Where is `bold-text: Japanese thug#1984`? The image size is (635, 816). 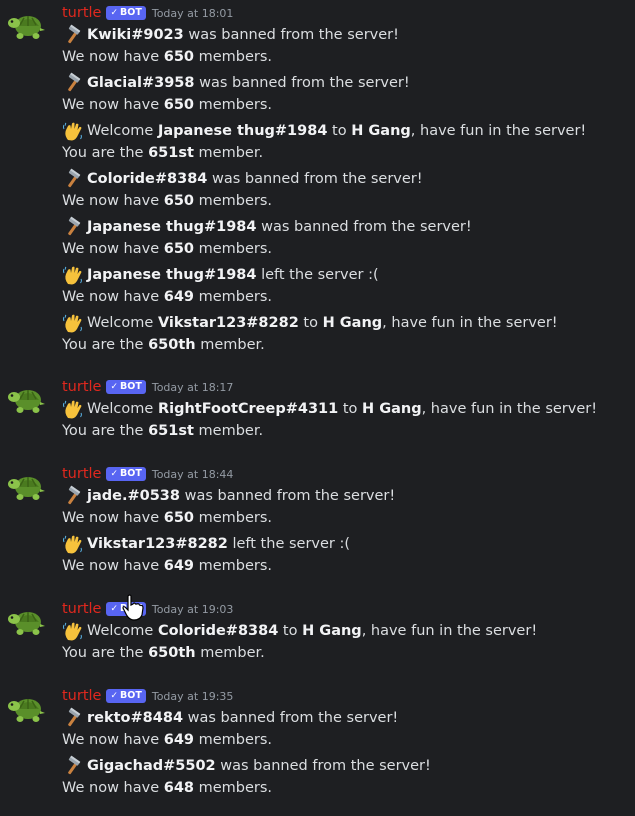
bold-text: Japanese thug#1984 is located at coordinates (242, 131).